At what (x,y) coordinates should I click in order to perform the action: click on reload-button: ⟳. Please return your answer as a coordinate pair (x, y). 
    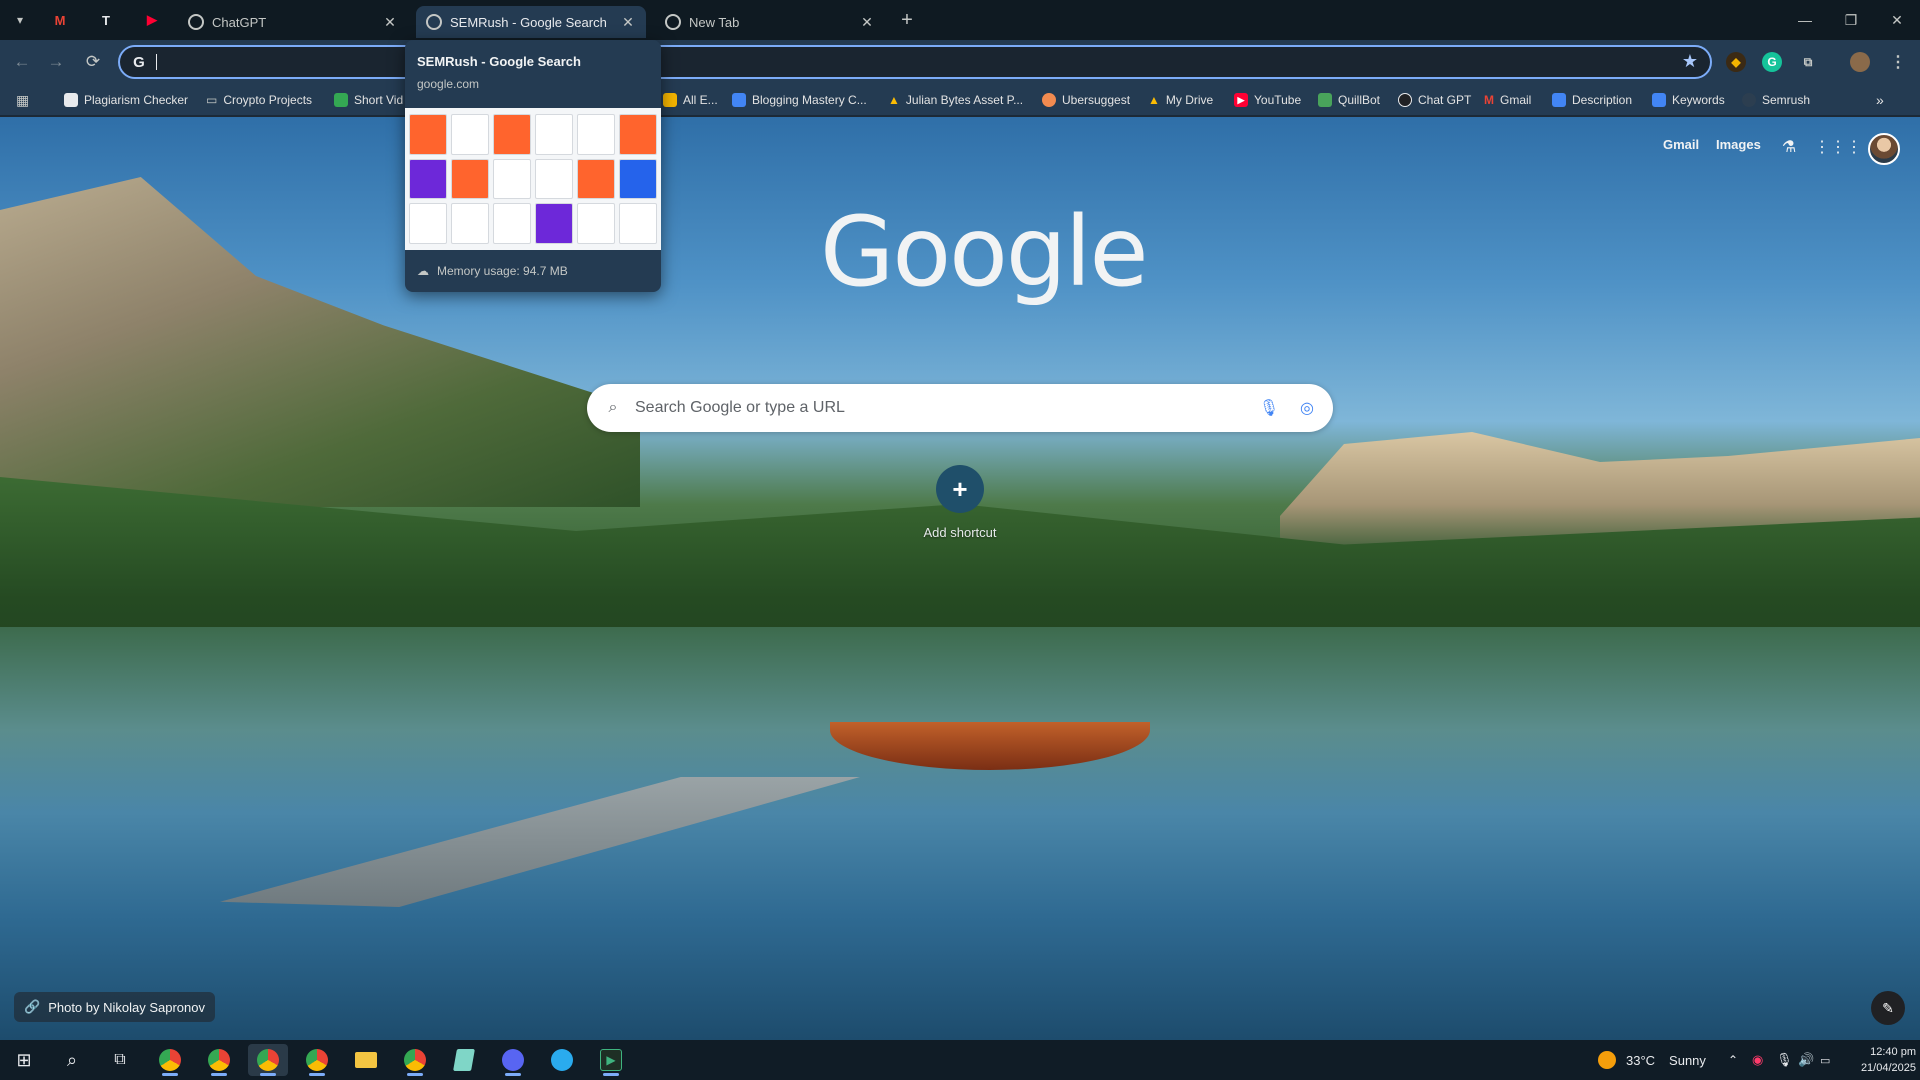
    Looking at the image, I should click on (93, 62).